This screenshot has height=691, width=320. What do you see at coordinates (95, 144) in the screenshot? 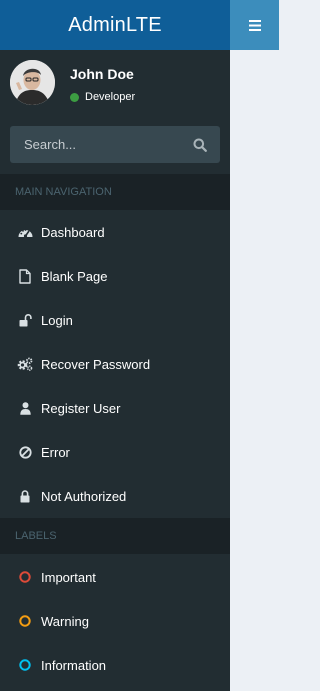
I see `search-input` at bounding box center [95, 144].